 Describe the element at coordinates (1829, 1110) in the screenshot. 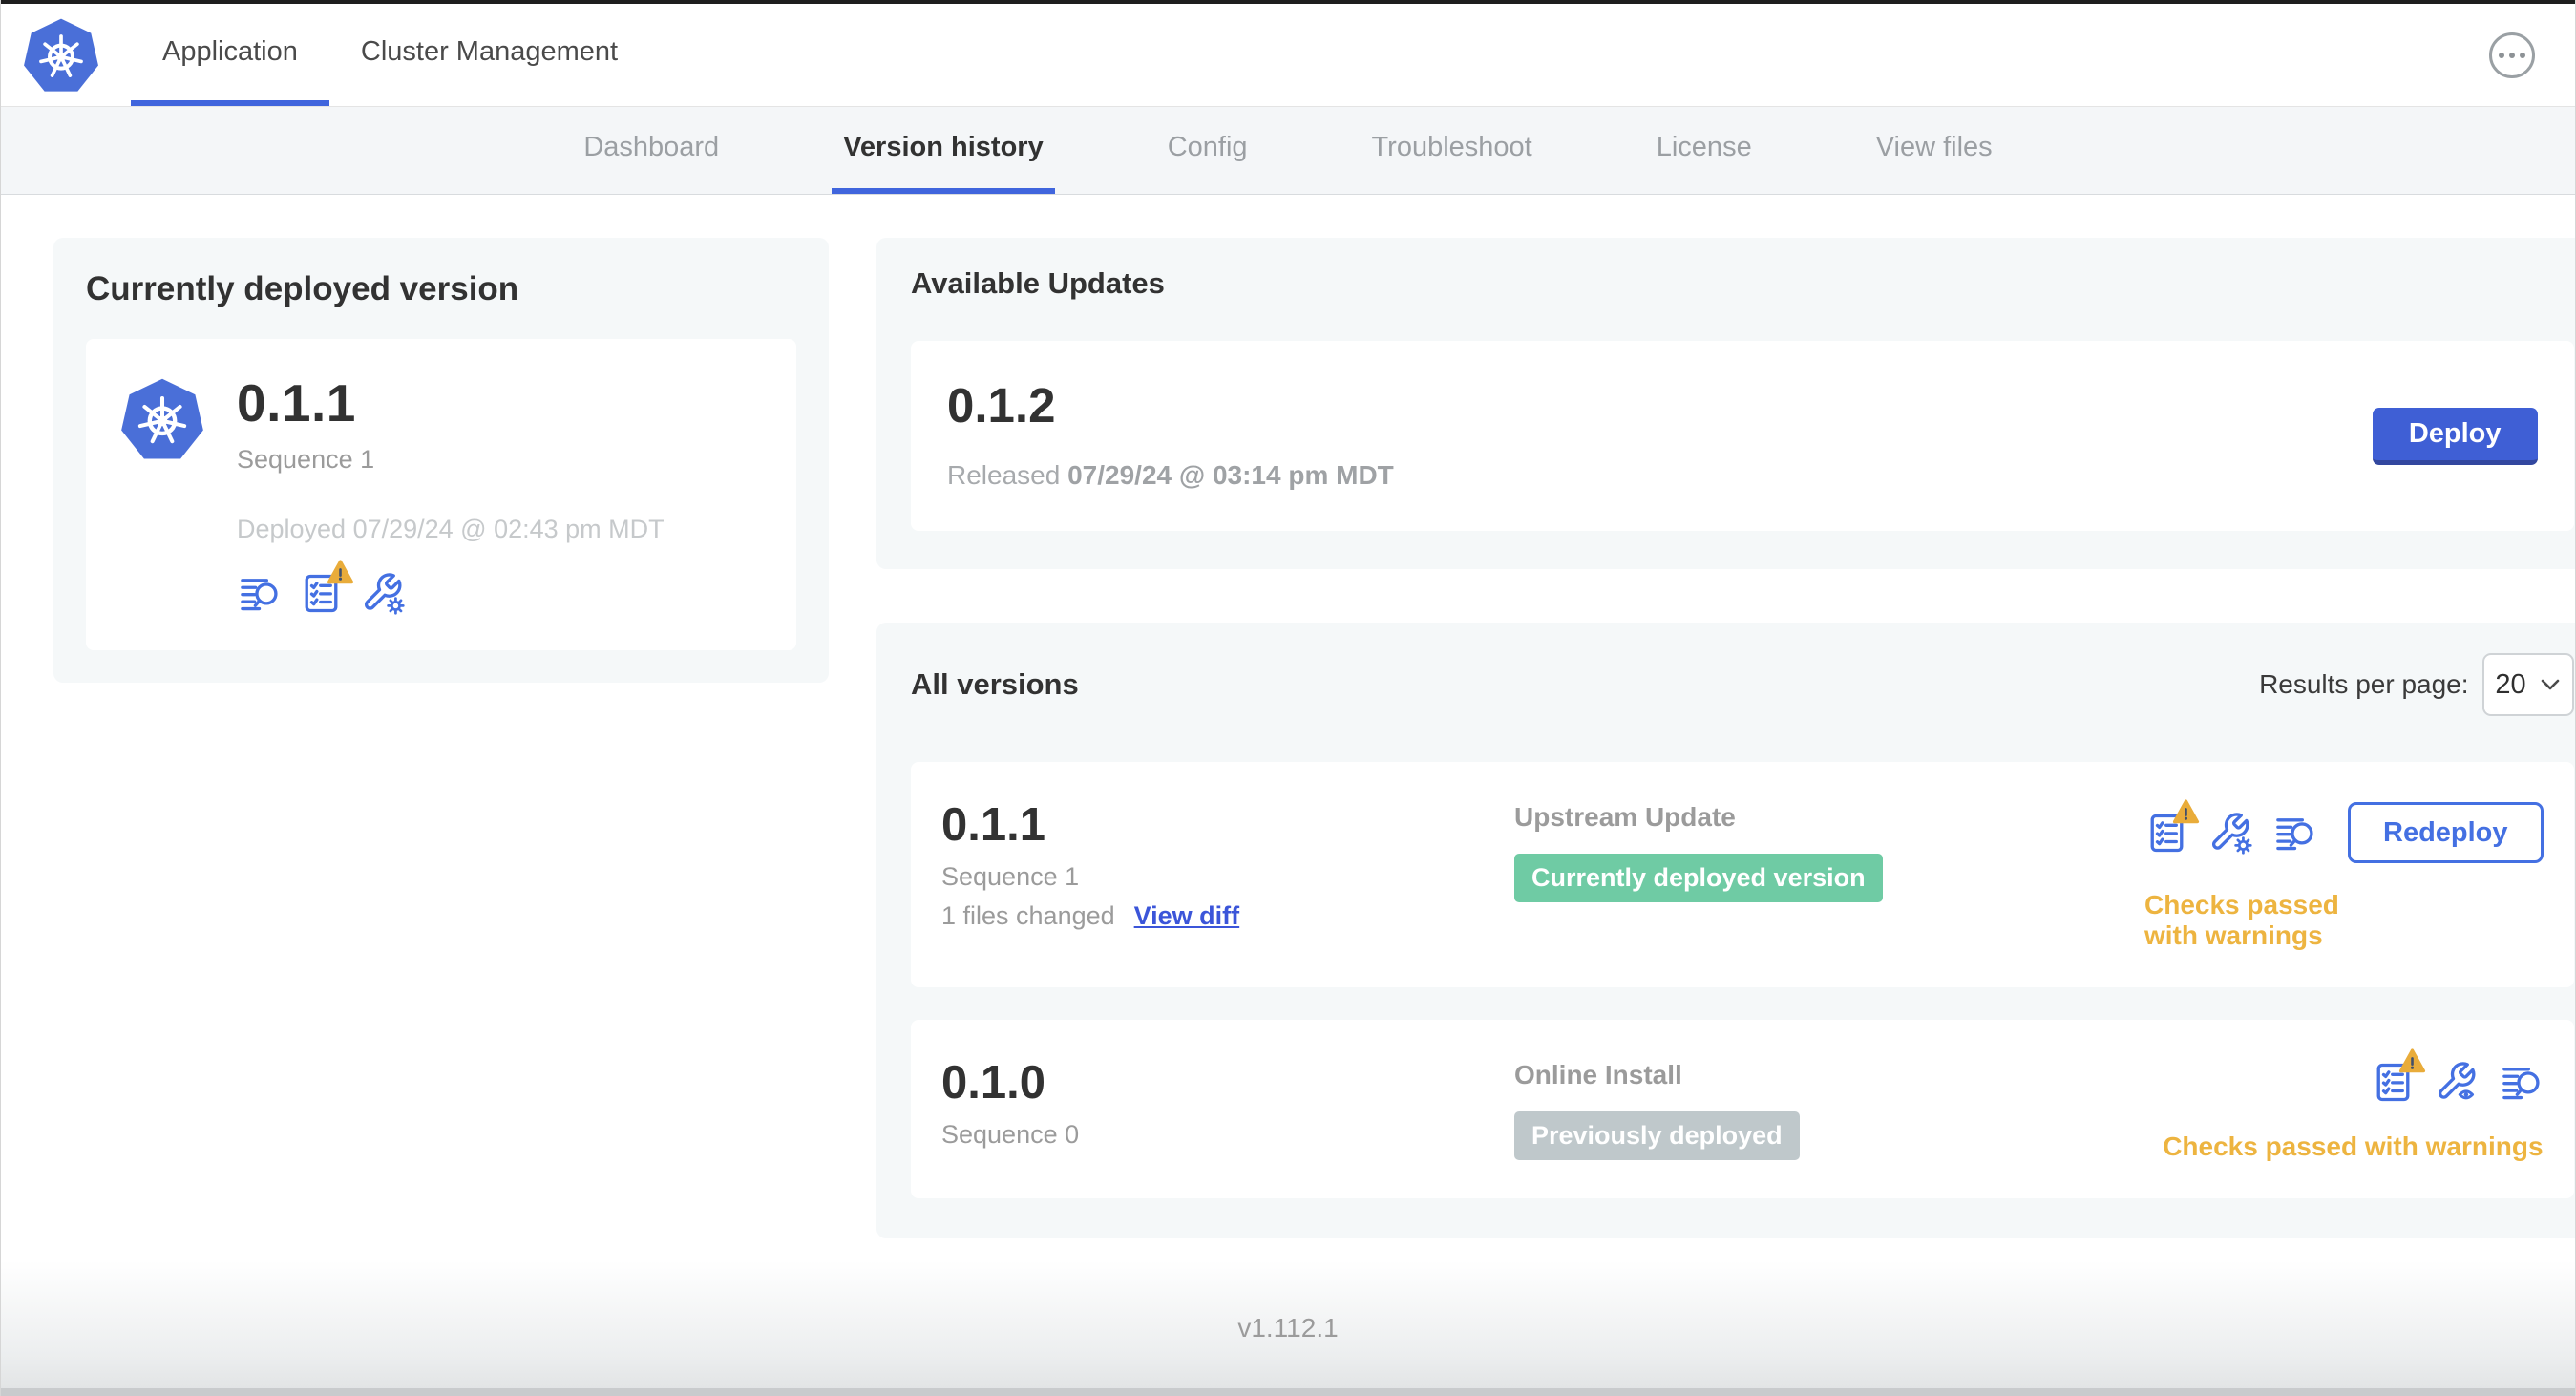

I see `row-source-info: Online Install Previously deployed` at that location.